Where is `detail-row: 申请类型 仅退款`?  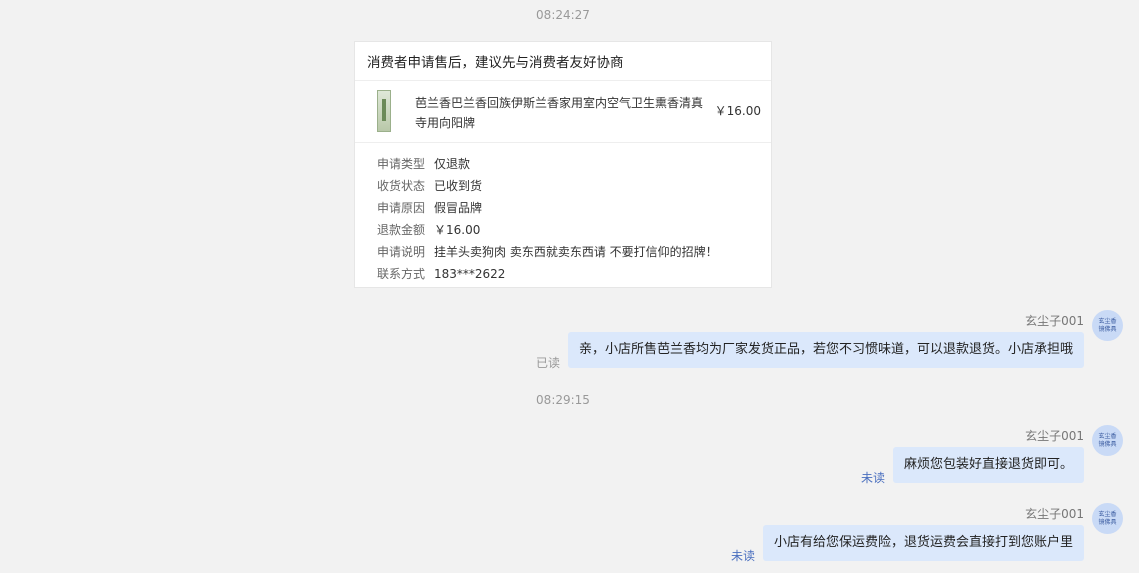
detail-row: 申请类型 仅退款 is located at coordinates (574, 164).